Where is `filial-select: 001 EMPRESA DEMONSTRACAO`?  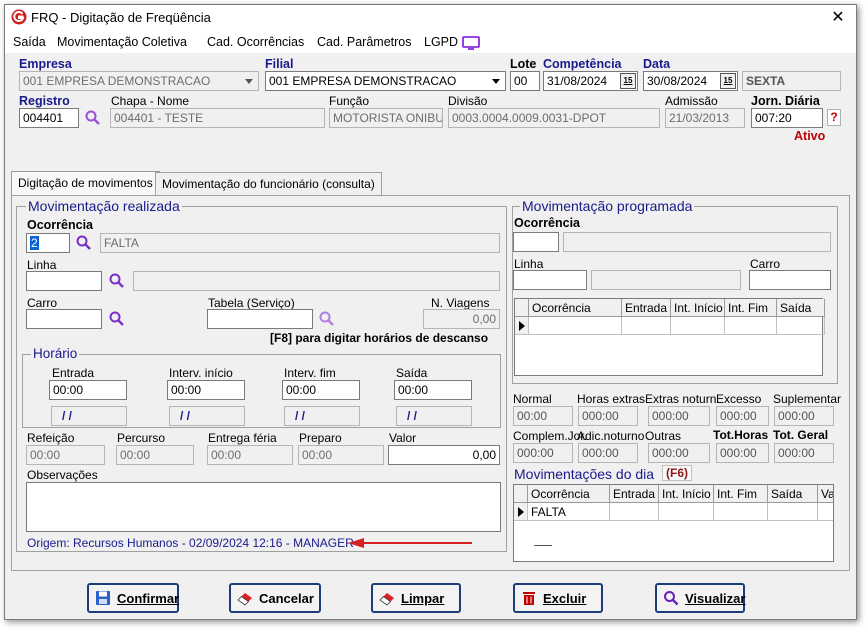 filial-select: 001 EMPRESA DEMONSTRACAO is located at coordinates (385, 81).